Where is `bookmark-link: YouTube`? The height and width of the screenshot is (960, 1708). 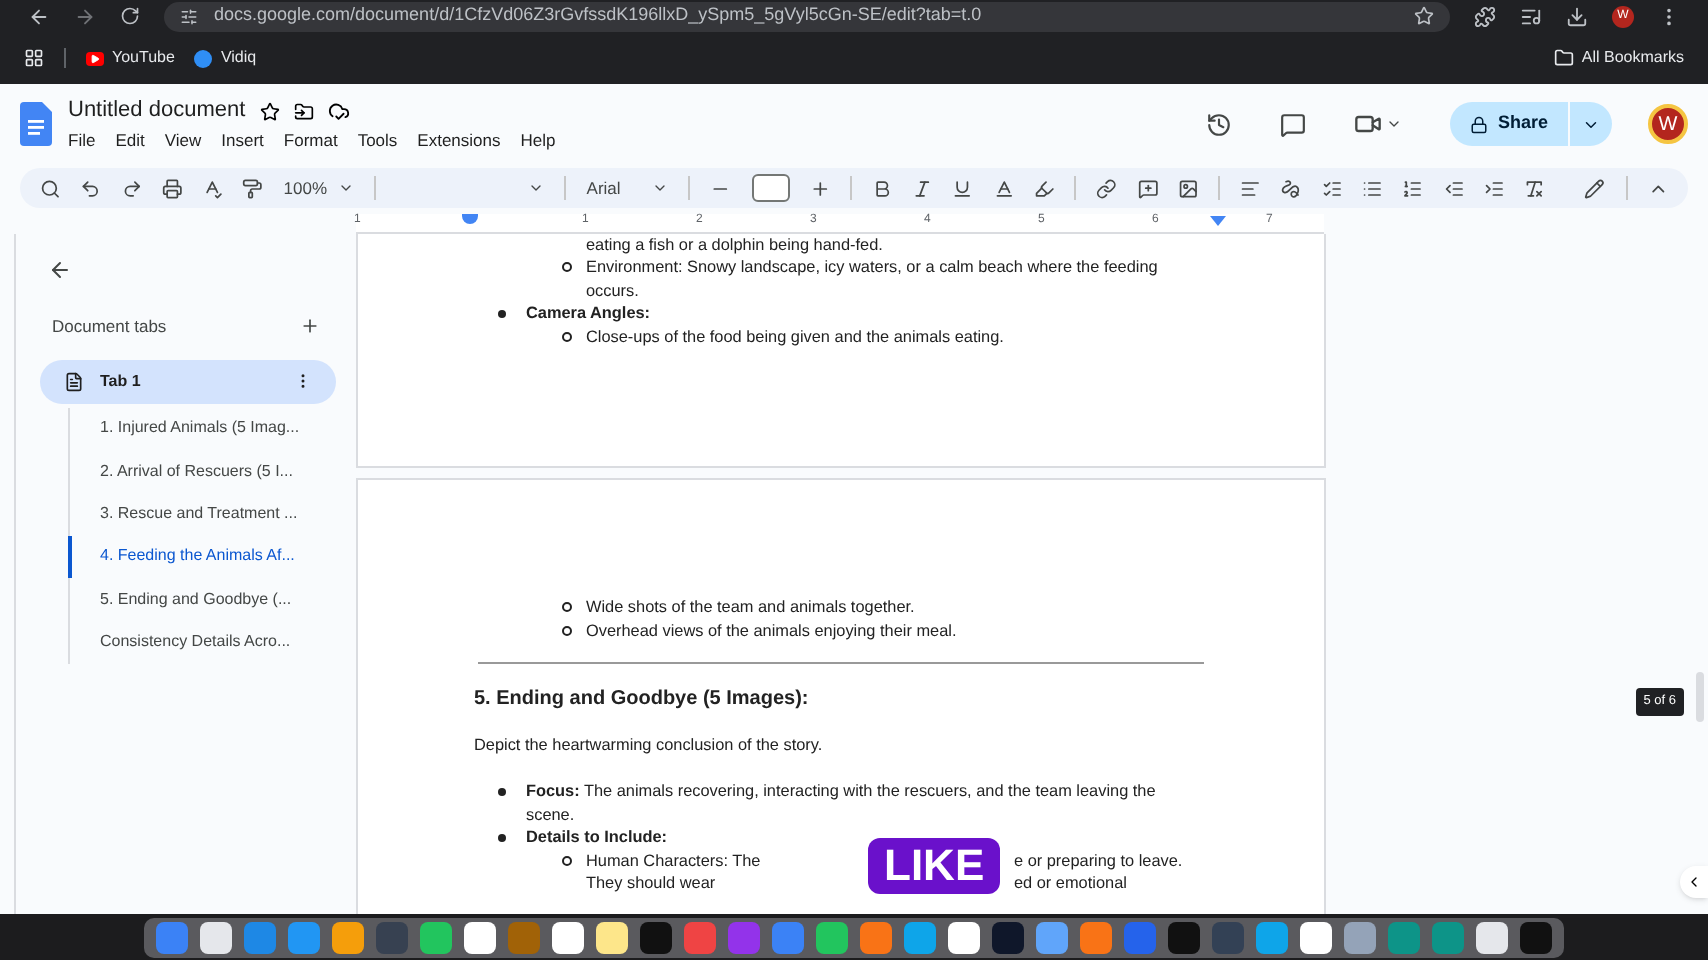 bookmark-link: YouTube is located at coordinates (143, 58).